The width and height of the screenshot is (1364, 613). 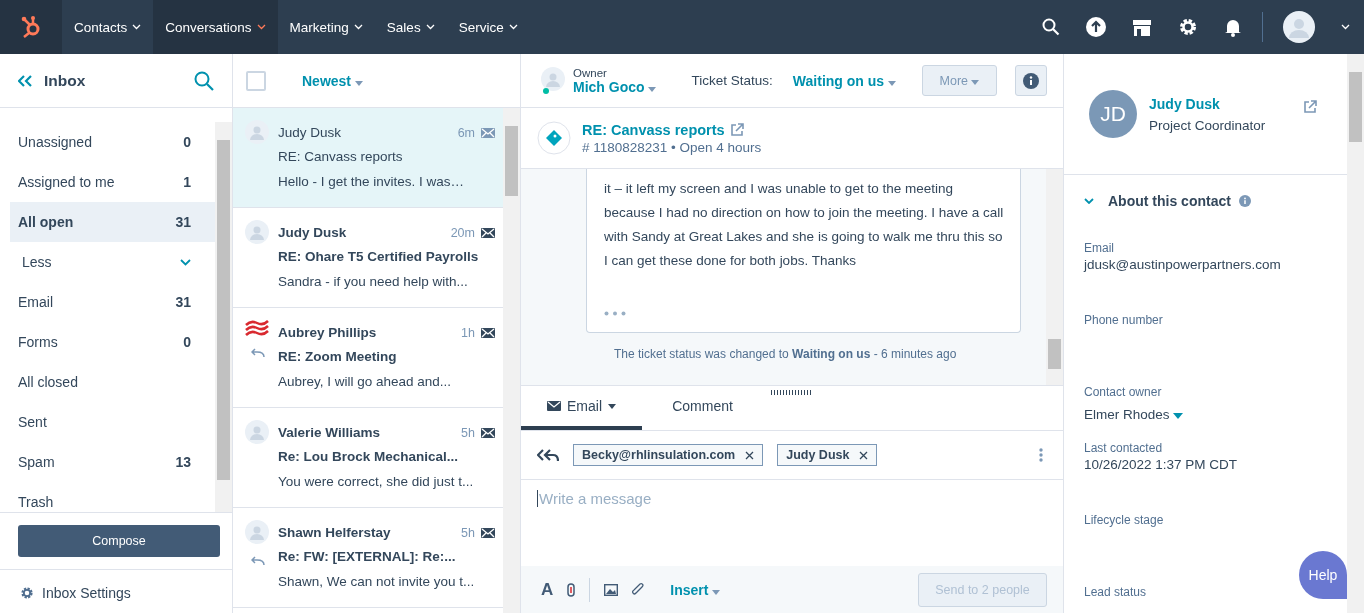 I want to click on ticket-status-dropdown: Waiting on us, so click(x=844, y=80).